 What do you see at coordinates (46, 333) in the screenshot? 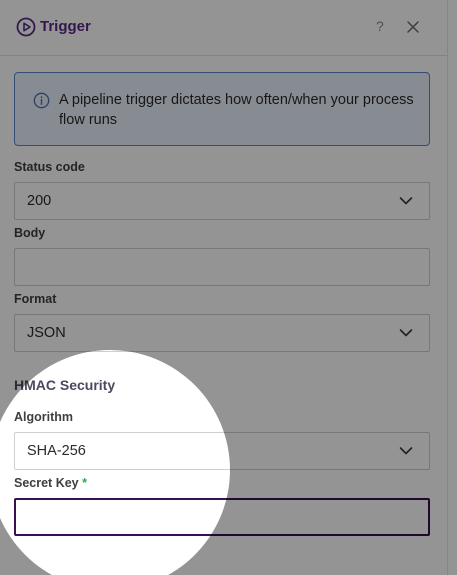
I see `format-value: JSON` at bounding box center [46, 333].